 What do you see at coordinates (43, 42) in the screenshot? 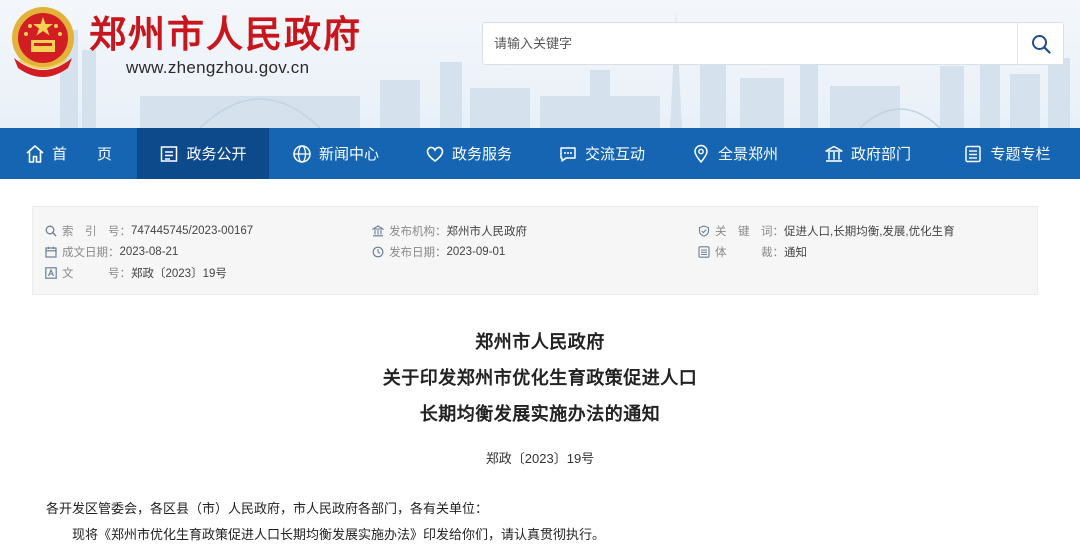
I see `national-emblem-logo` at bounding box center [43, 42].